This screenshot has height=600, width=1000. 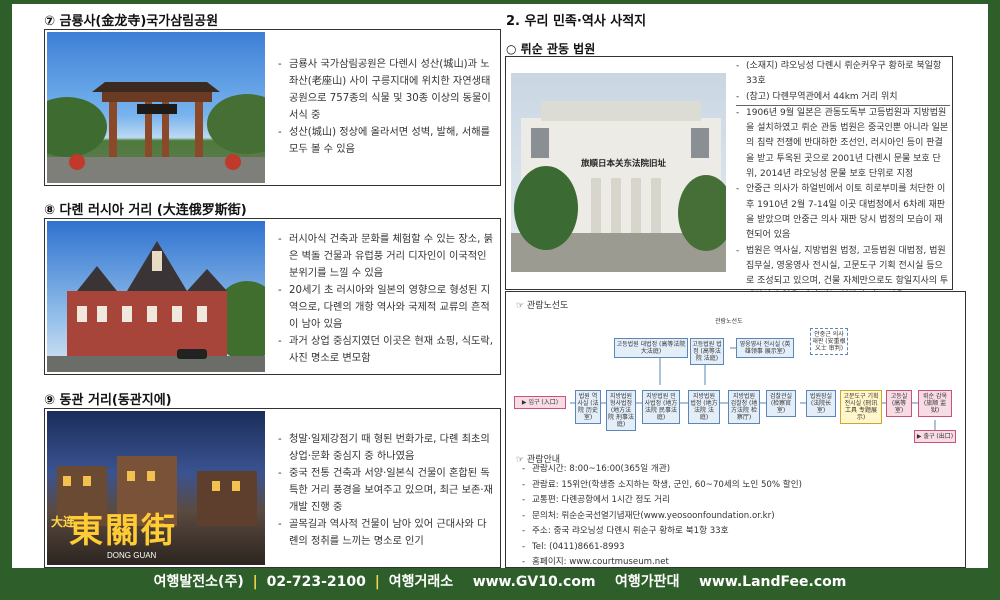 What do you see at coordinates (534, 582) in the screenshot?
I see `footer-site1-link: www.GV10.com` at bounding box center [534, 582].